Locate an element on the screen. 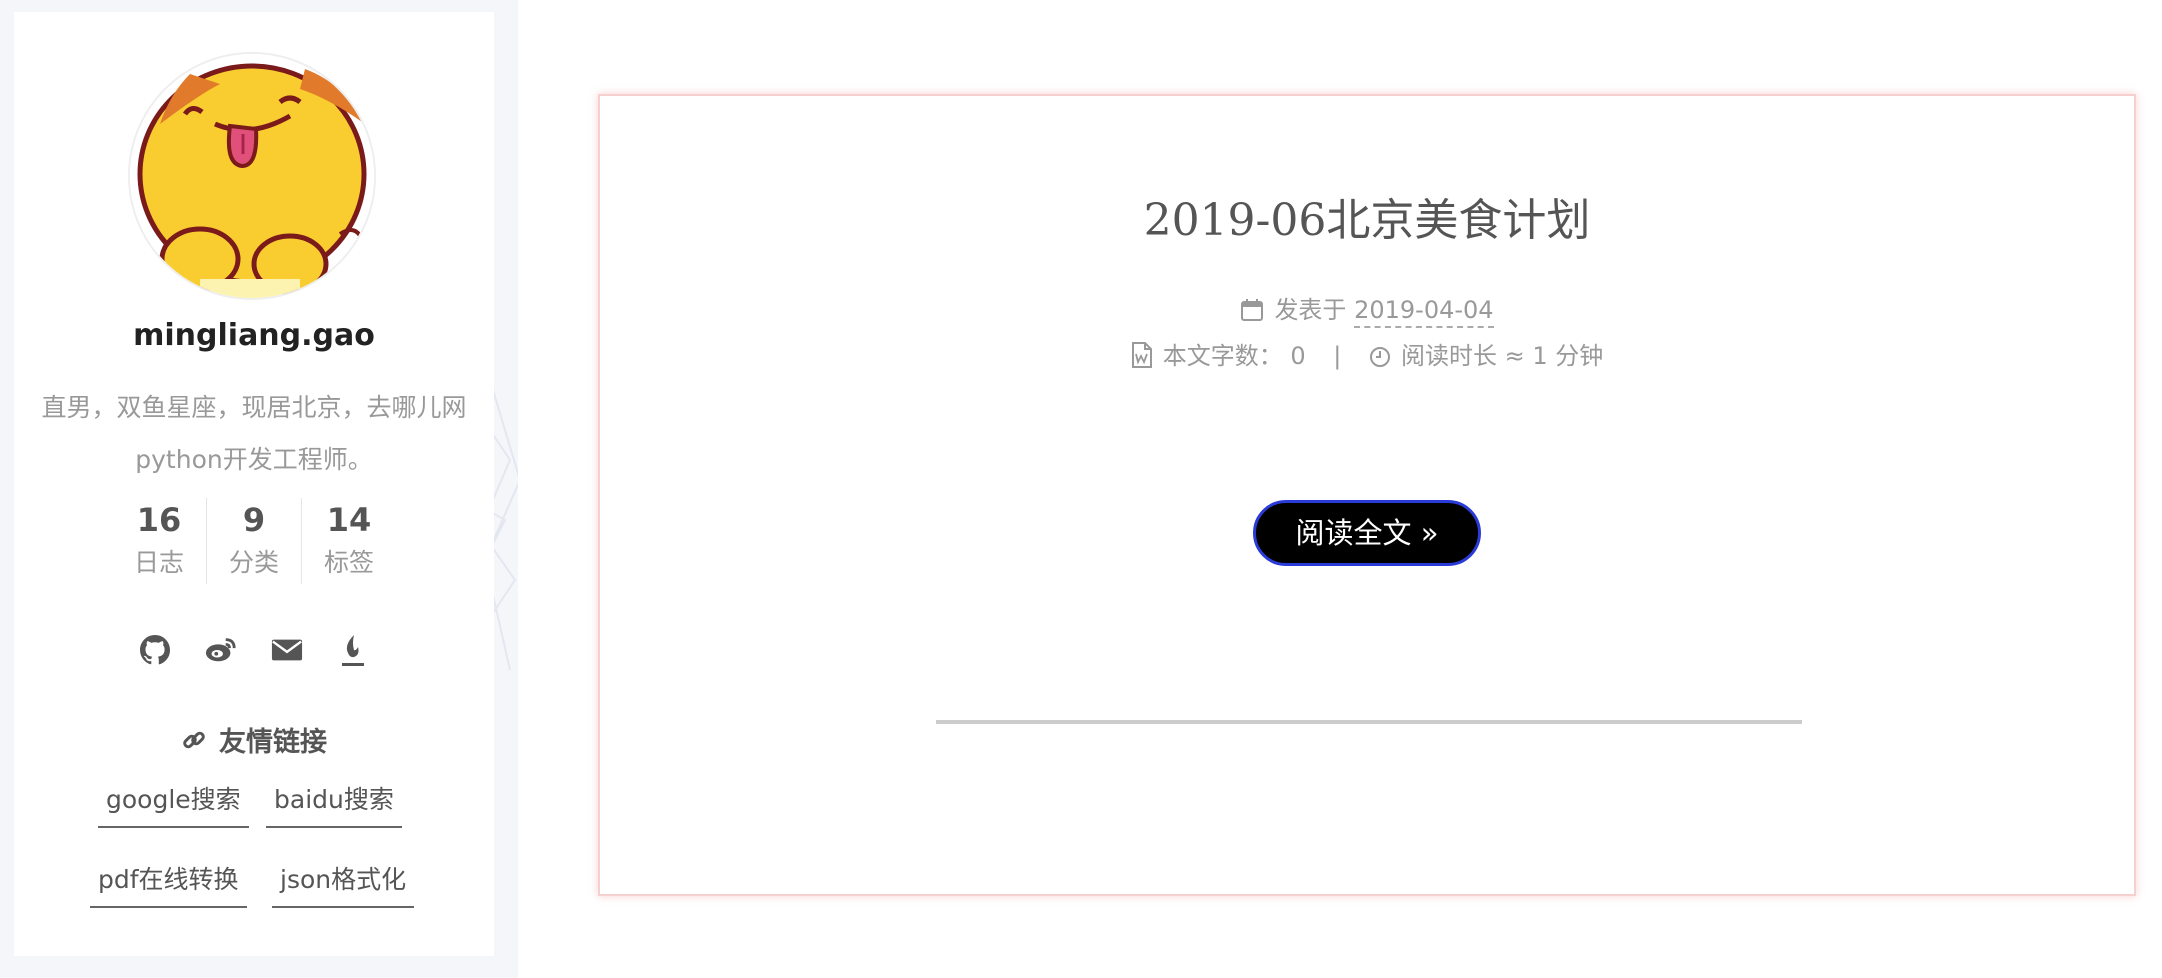 Image resolution: width=2162 pixels, height=978 pixels. friend-links-title: 友情链接 is located at coordinates (254, 740).